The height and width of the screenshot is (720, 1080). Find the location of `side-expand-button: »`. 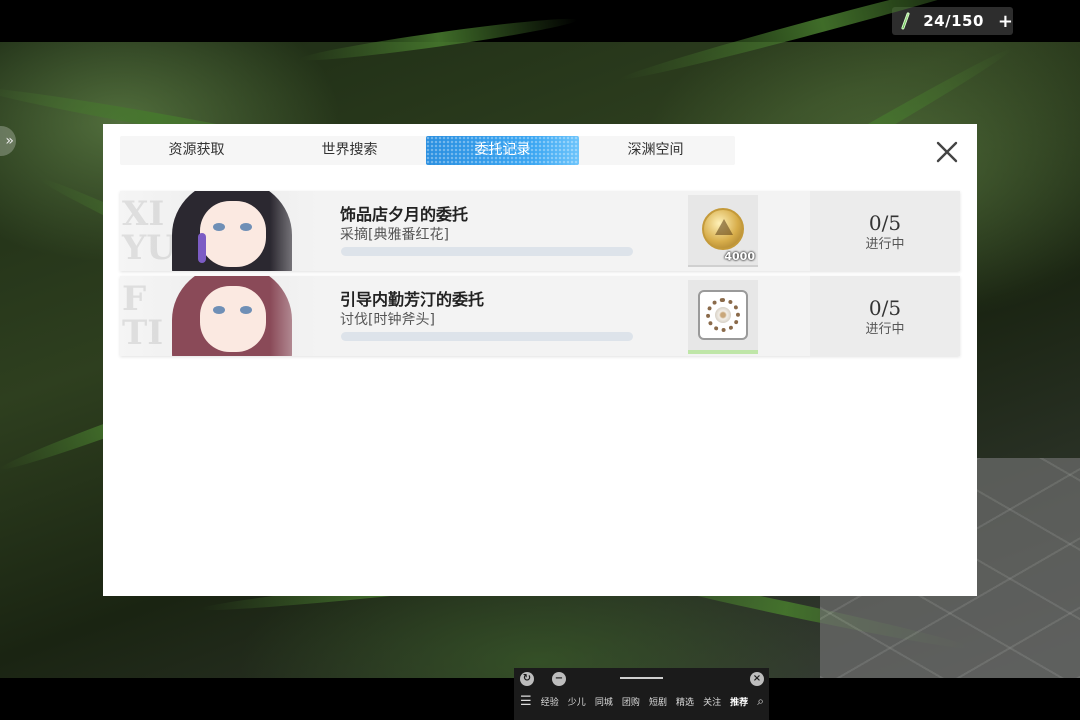

side-expand-button: » is located at coordinates (8, 141).